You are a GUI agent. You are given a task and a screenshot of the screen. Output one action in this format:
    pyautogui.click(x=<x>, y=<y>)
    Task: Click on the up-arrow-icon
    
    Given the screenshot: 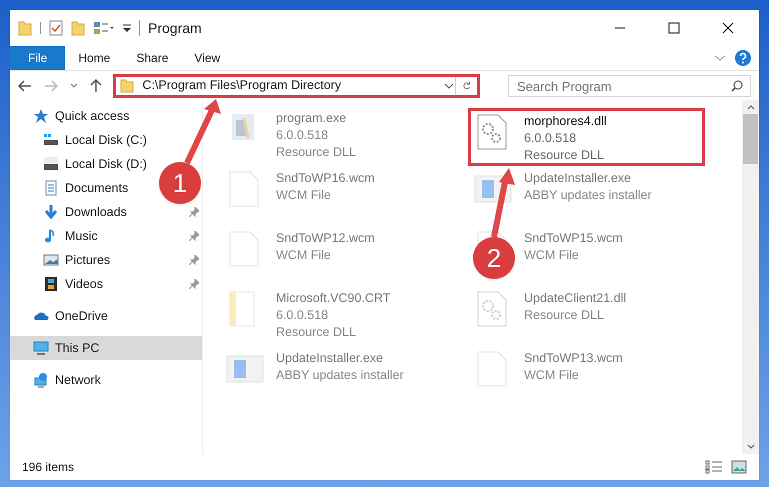 What is the action you would take?
    pyautogui.click(x=96, y=85)
    